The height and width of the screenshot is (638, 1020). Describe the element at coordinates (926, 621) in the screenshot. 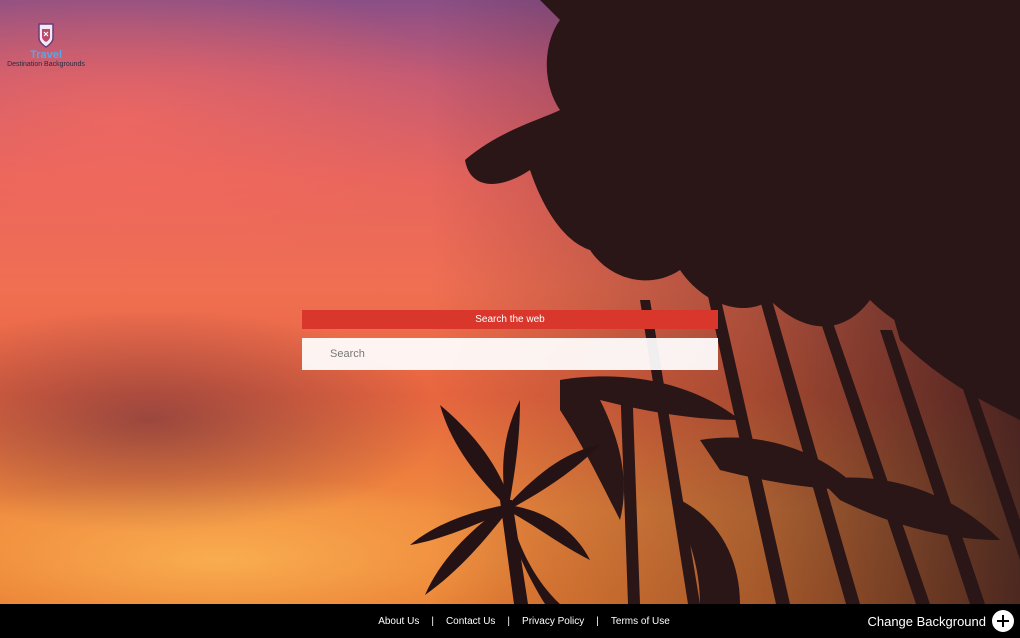

I see `change-background-label: Change Background` at that location.